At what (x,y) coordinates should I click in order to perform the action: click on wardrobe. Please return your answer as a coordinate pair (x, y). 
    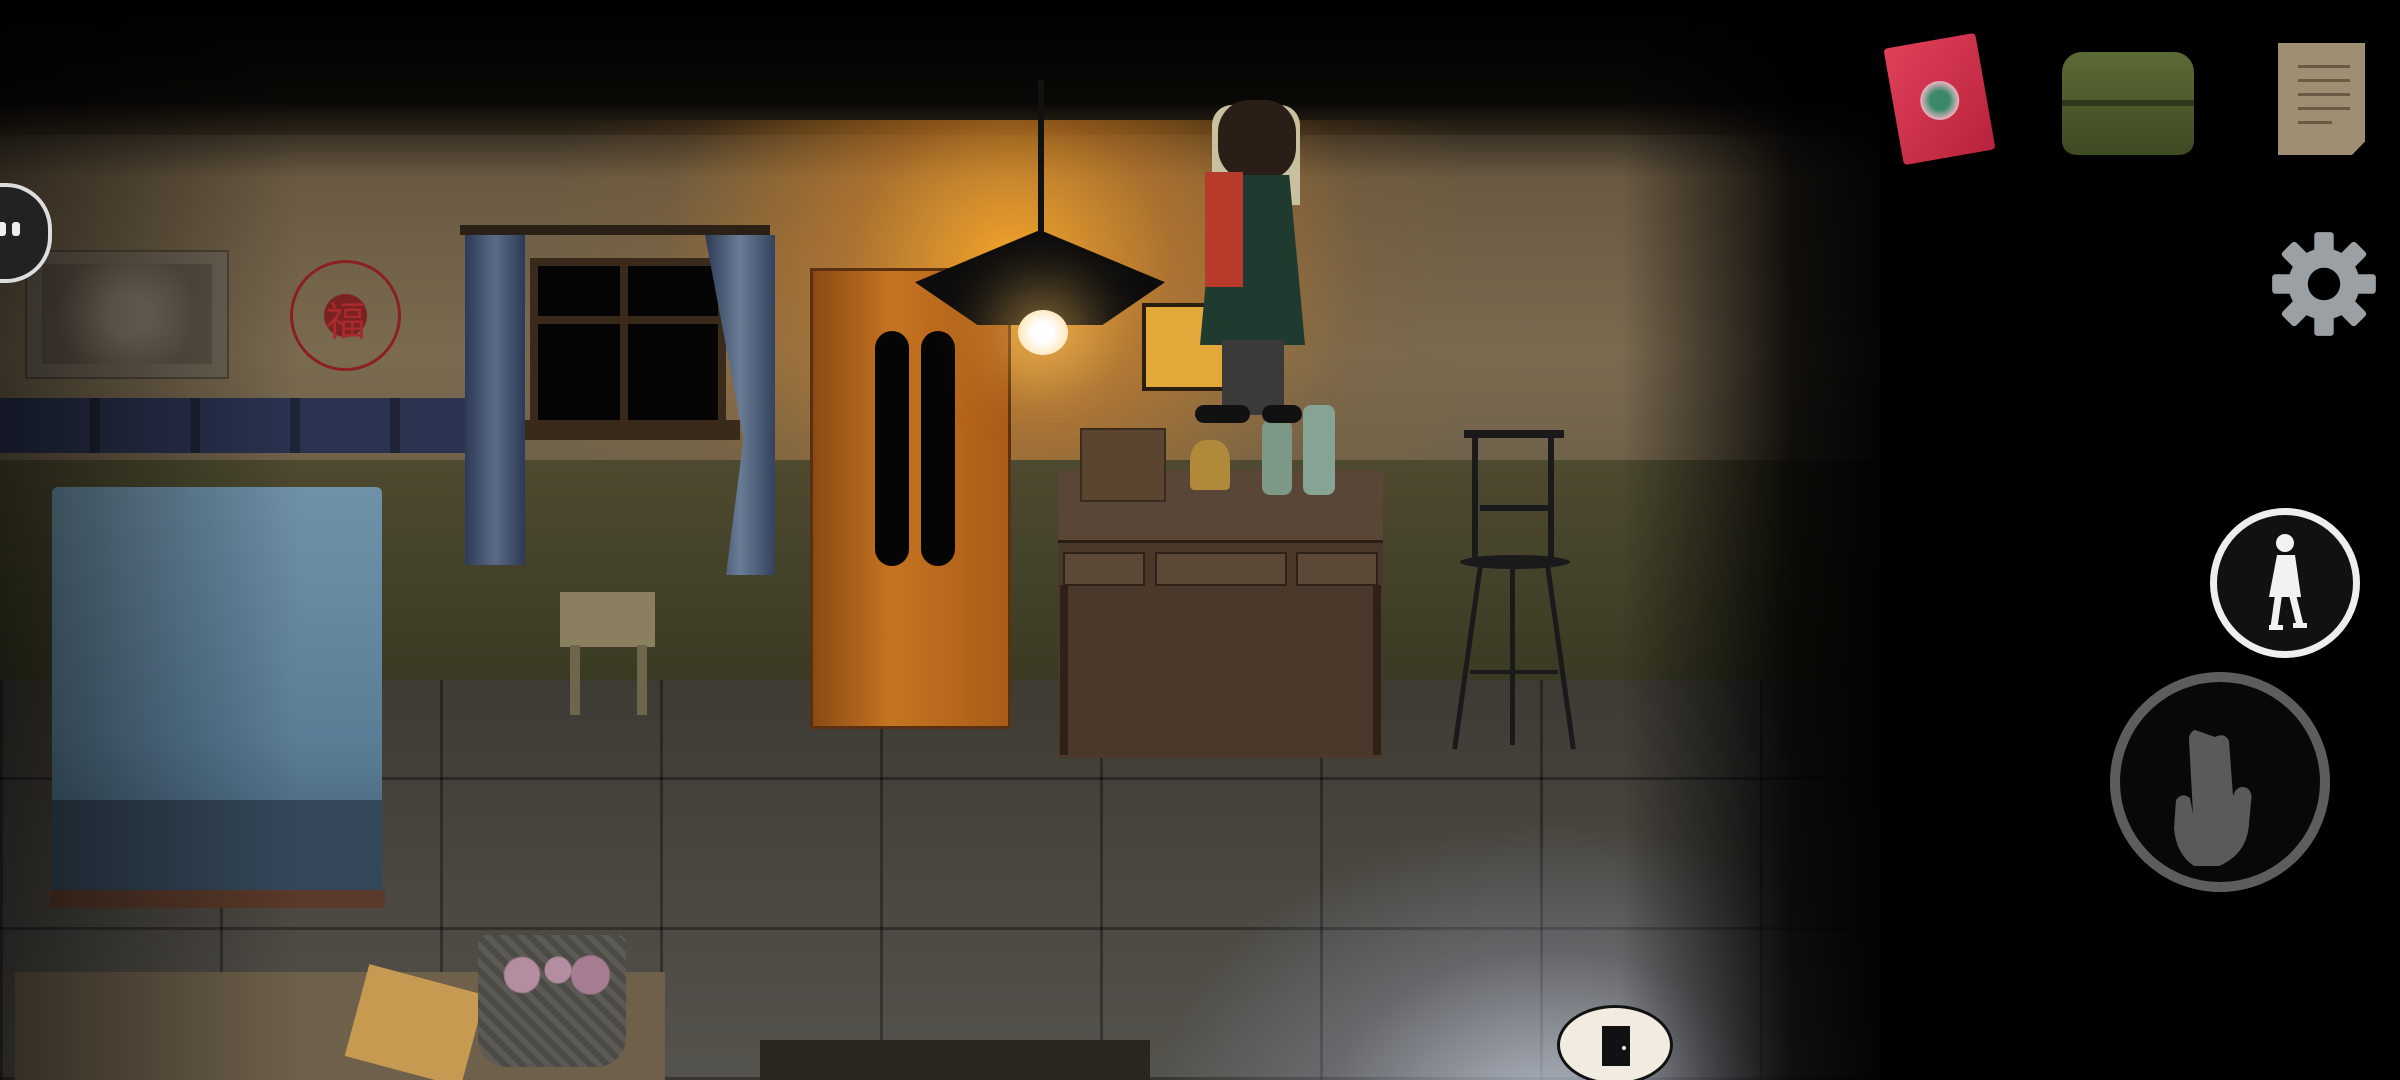
    Looking at the image, I should click on (910, 498).